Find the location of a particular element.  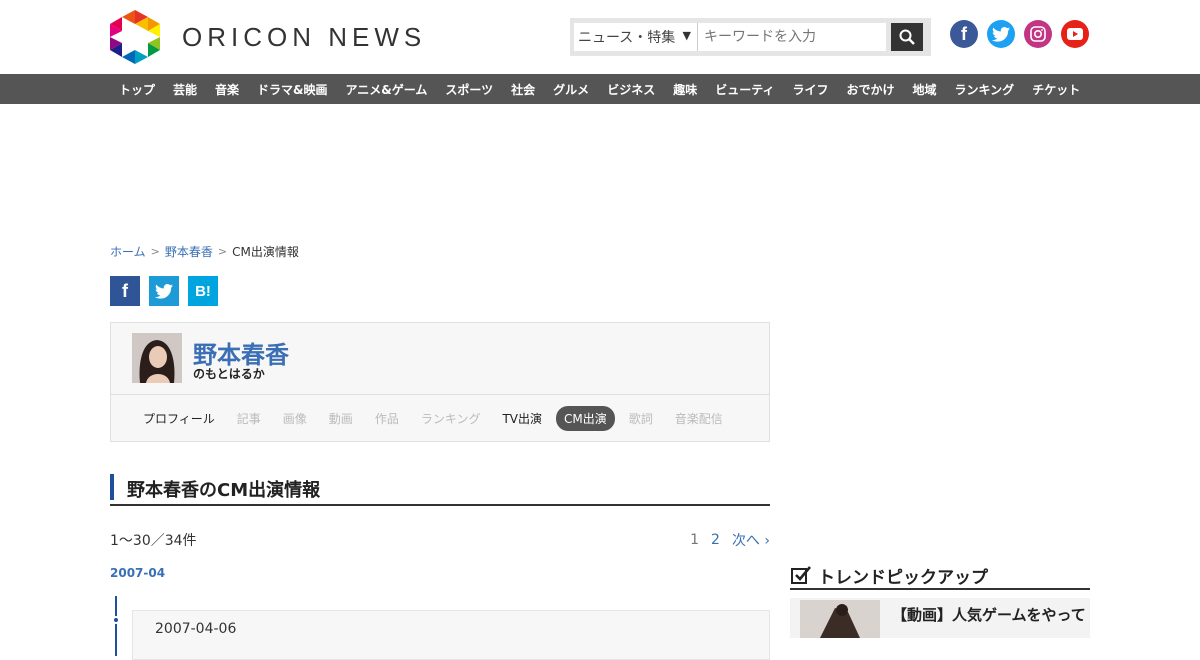

month-label: 2007-04 is located at coordinates (138, 573).